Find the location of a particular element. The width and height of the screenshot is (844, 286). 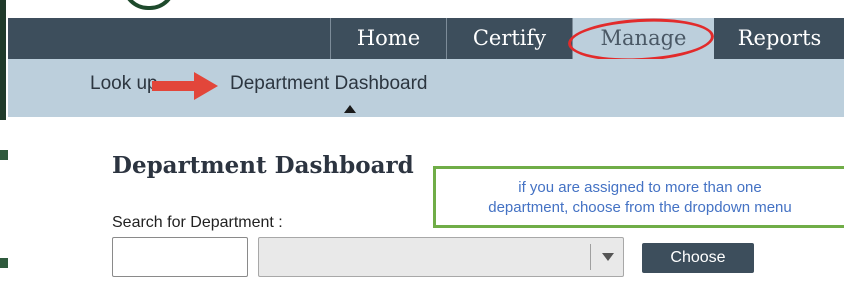

callout-line: if you are assigned to more than one is located at coordinates (640, 187).